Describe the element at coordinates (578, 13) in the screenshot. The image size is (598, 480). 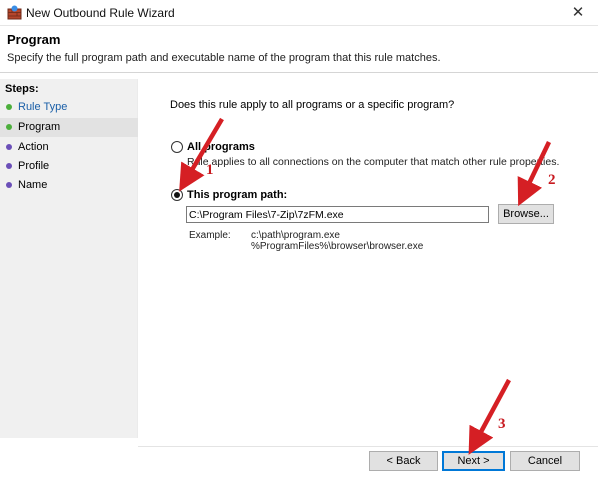
I see `close-icon: ✕` at that location.